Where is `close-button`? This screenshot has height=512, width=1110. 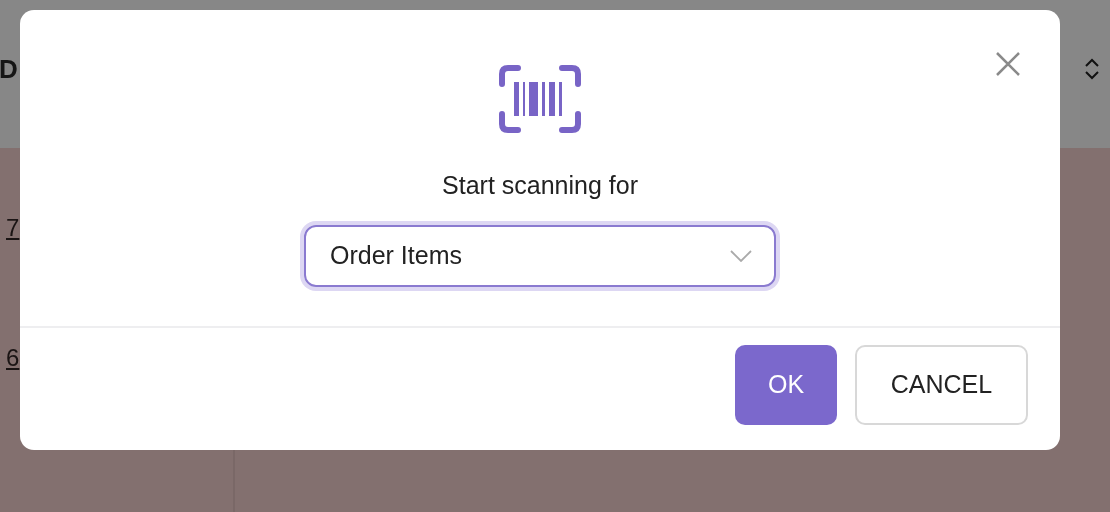
close-button is located at coordinates (1008, 64).